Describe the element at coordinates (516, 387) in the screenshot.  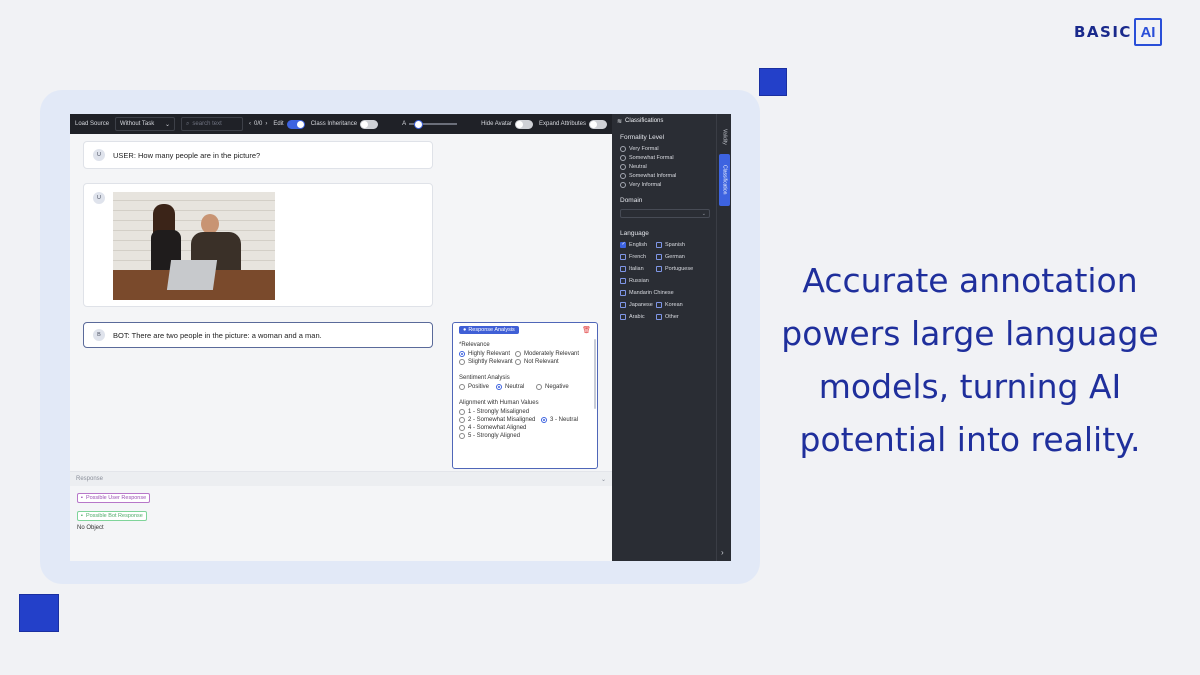
I see `sentiment-option: Neutral` at that location.